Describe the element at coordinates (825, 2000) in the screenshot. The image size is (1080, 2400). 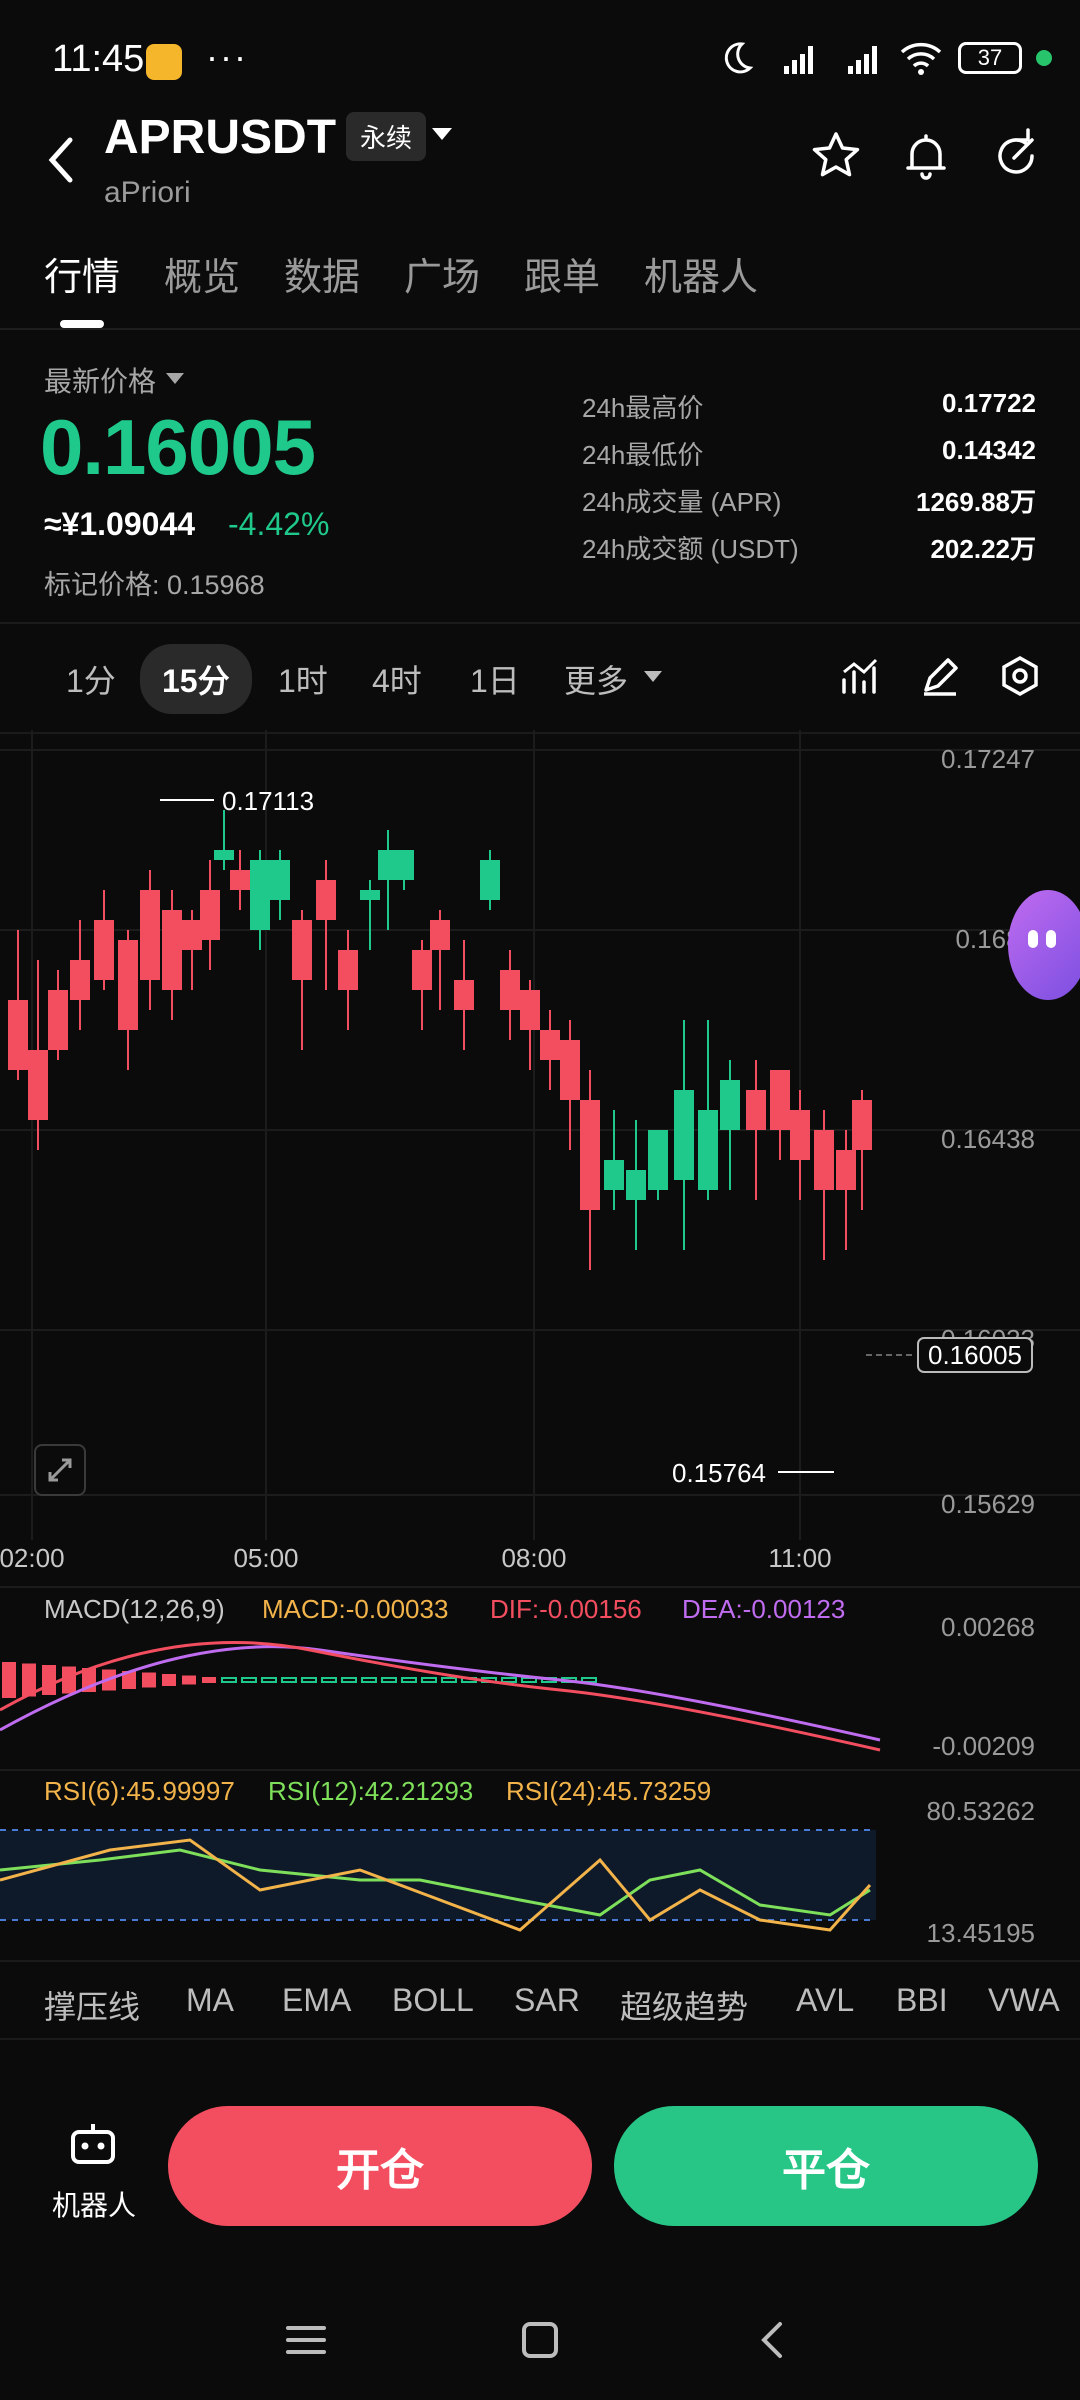
I see `indicator-avl: AVL` at that location.